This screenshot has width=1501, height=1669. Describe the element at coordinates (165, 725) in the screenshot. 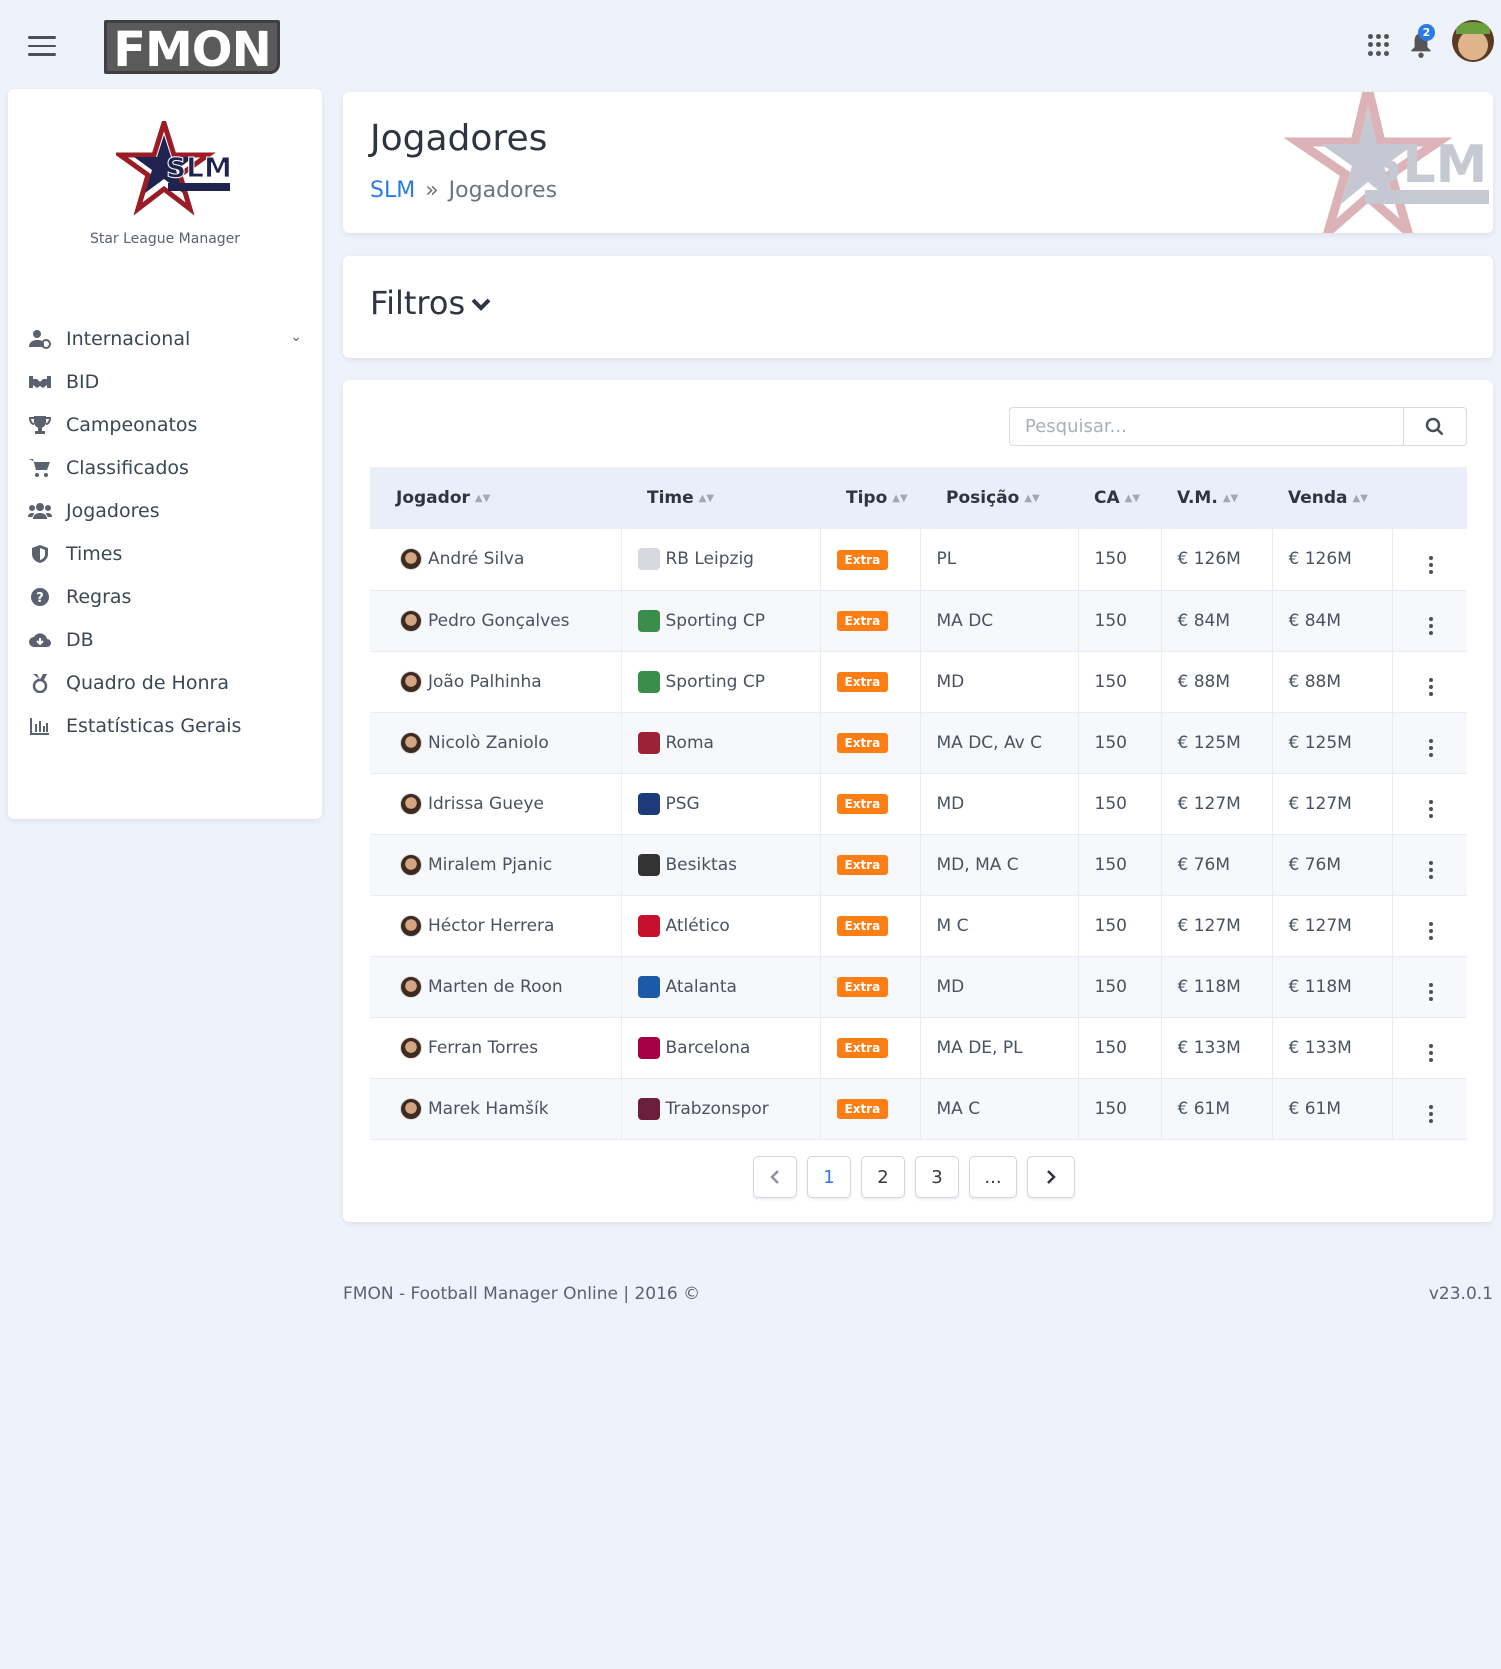

I see `sidebar-item-estatisticas-gerais: Estatísticas Gerais` at that location.